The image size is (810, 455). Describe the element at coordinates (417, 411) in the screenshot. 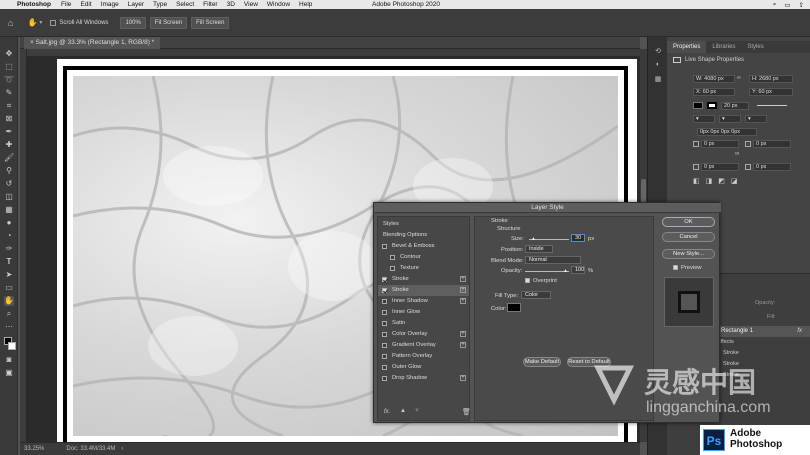

I see `move-down-icon: ▼` at that location.